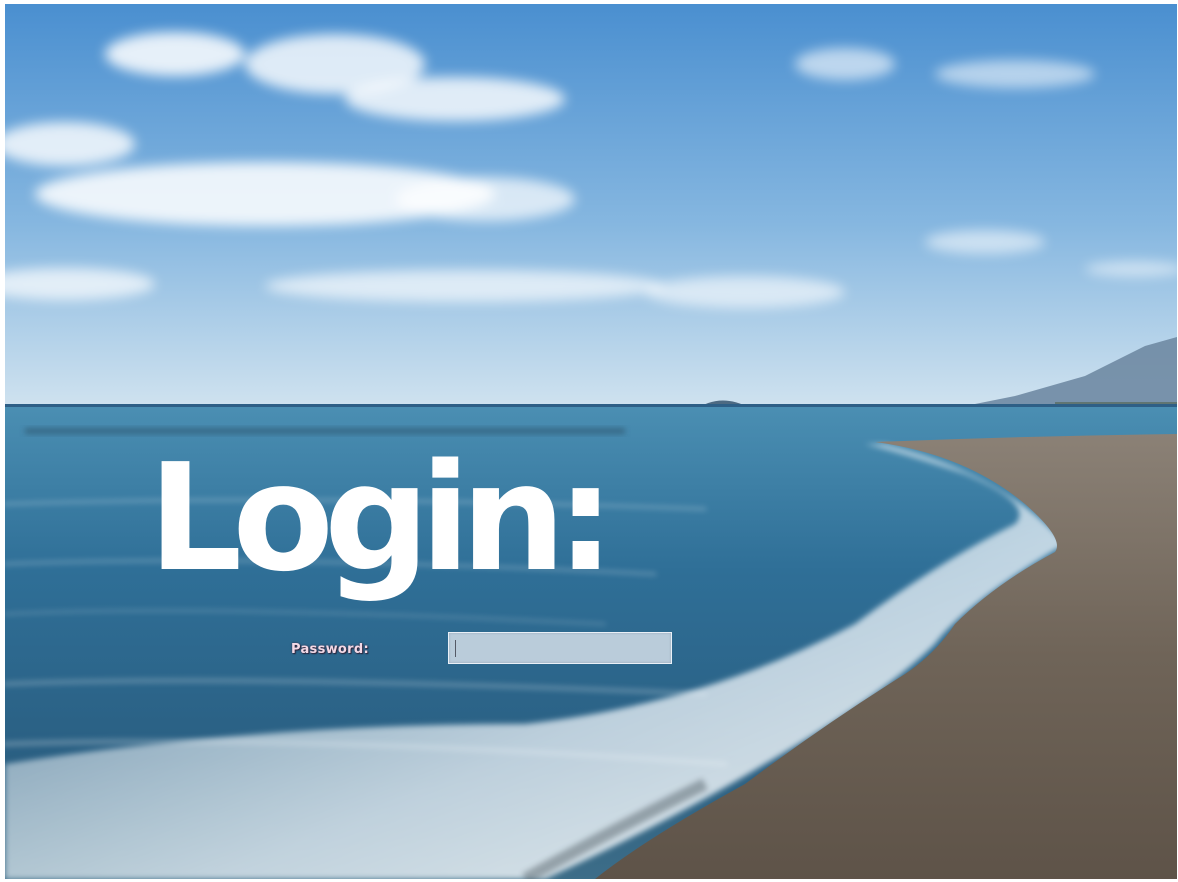 This screenshot has height=882, width=1178. What do you see at coordinates (381, 518) in the screenshot?
I see `login-title: Login:` at bounding box center [381, 518].